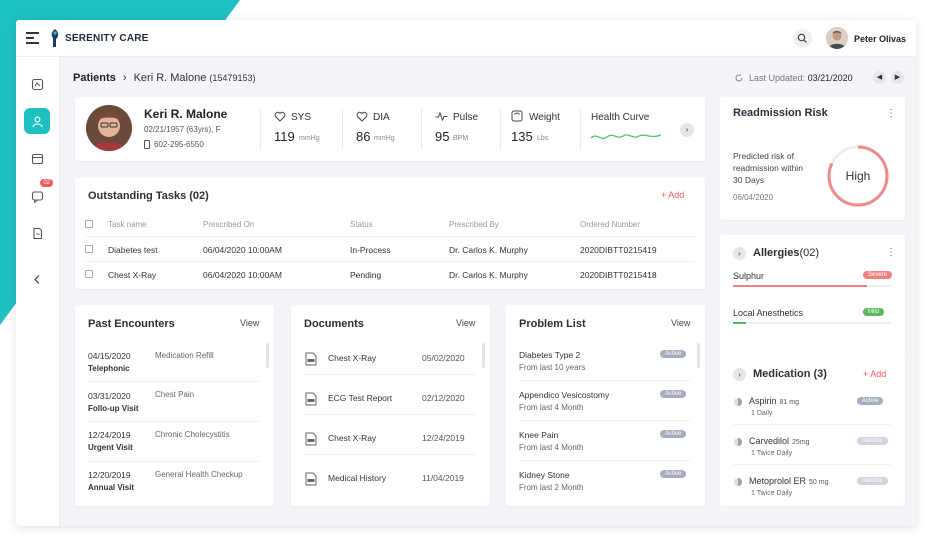 The image size is (937, 544). Describe the element at coordinates (242, 275) in the screenshot. I see `task-prescribed-on: 06/04/2020 10:00AM` at that location.